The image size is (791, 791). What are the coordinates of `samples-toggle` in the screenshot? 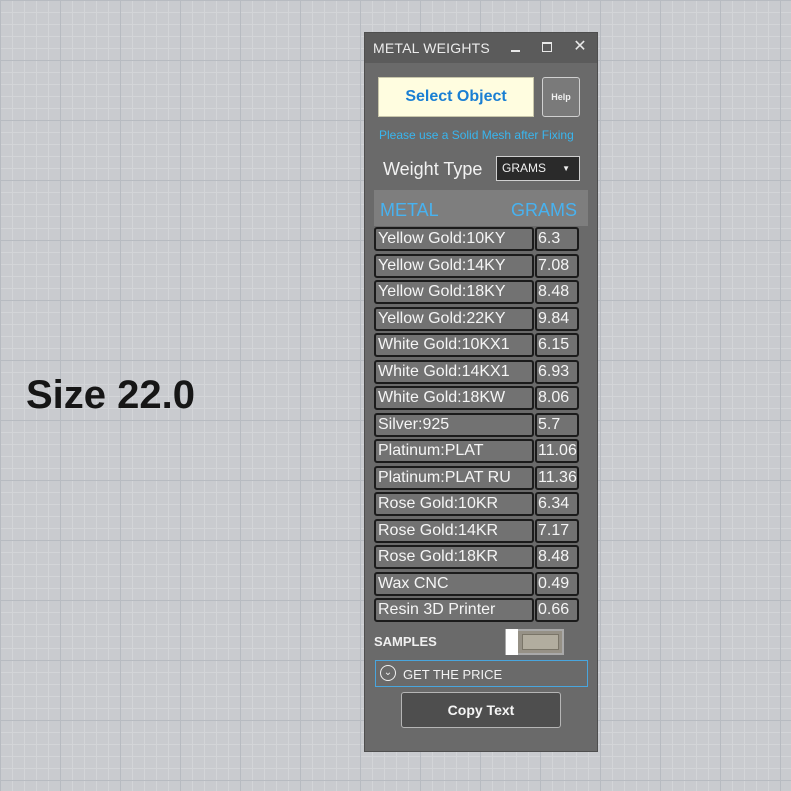 It's located at (534, 642).